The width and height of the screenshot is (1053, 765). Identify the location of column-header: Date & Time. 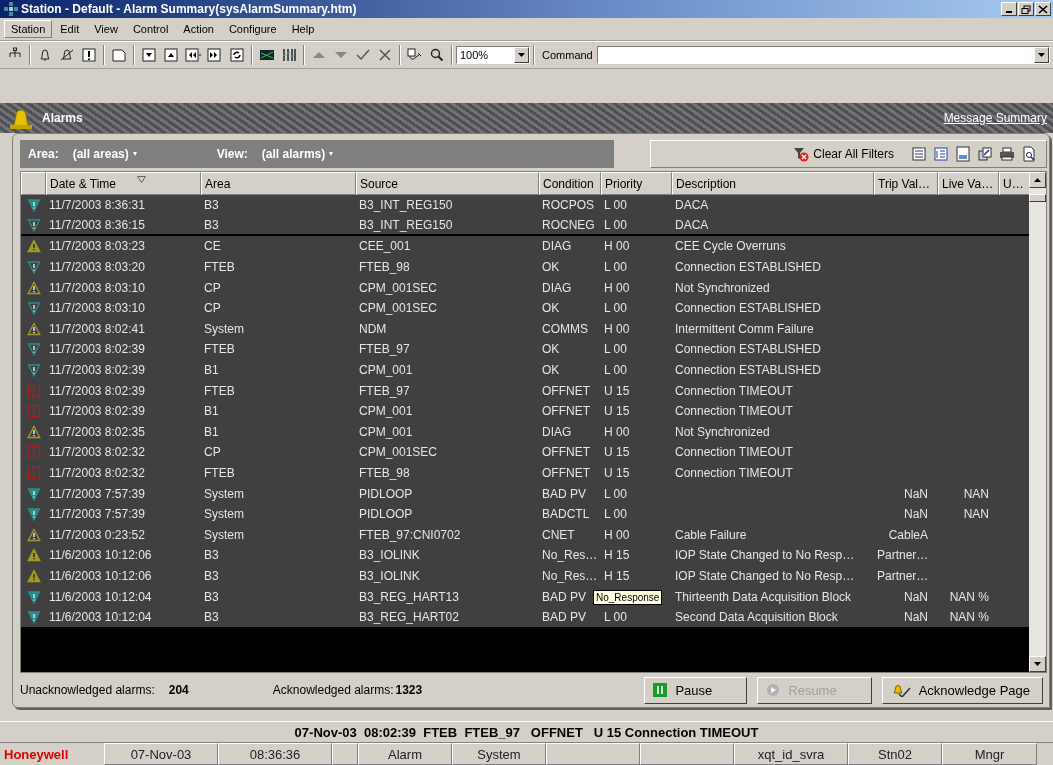
(123, 183).